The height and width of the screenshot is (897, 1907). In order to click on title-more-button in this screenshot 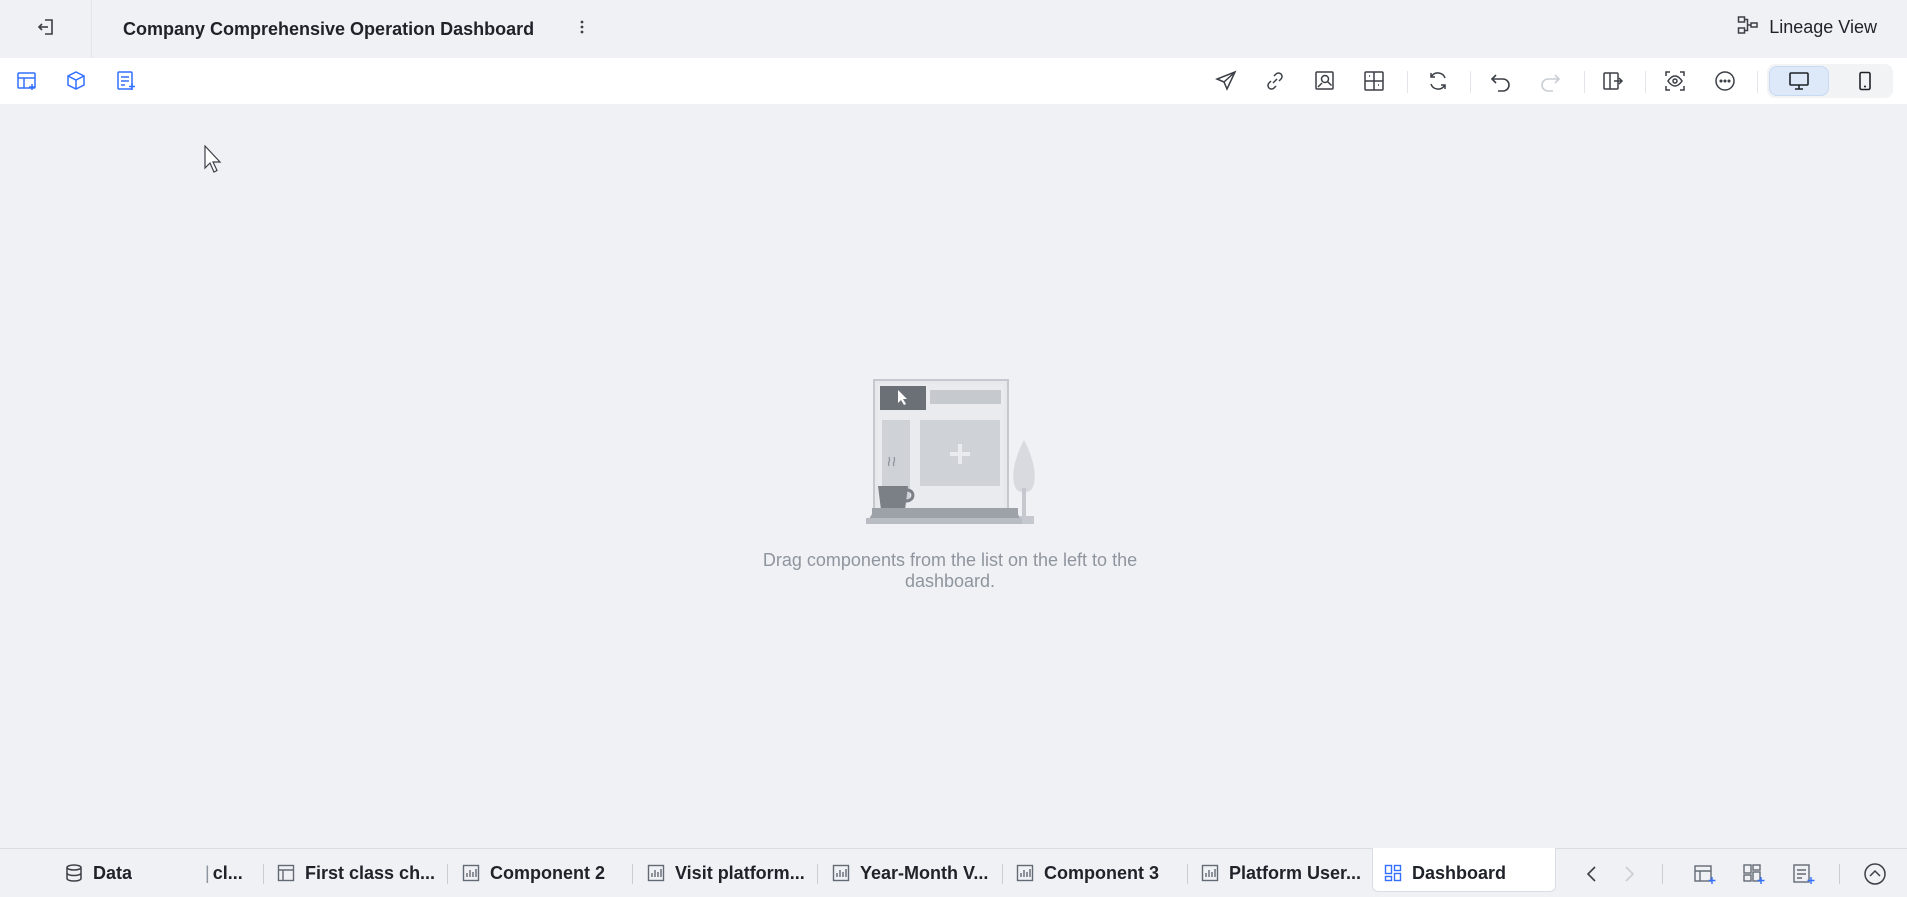, I will do `click(582, 29)`.